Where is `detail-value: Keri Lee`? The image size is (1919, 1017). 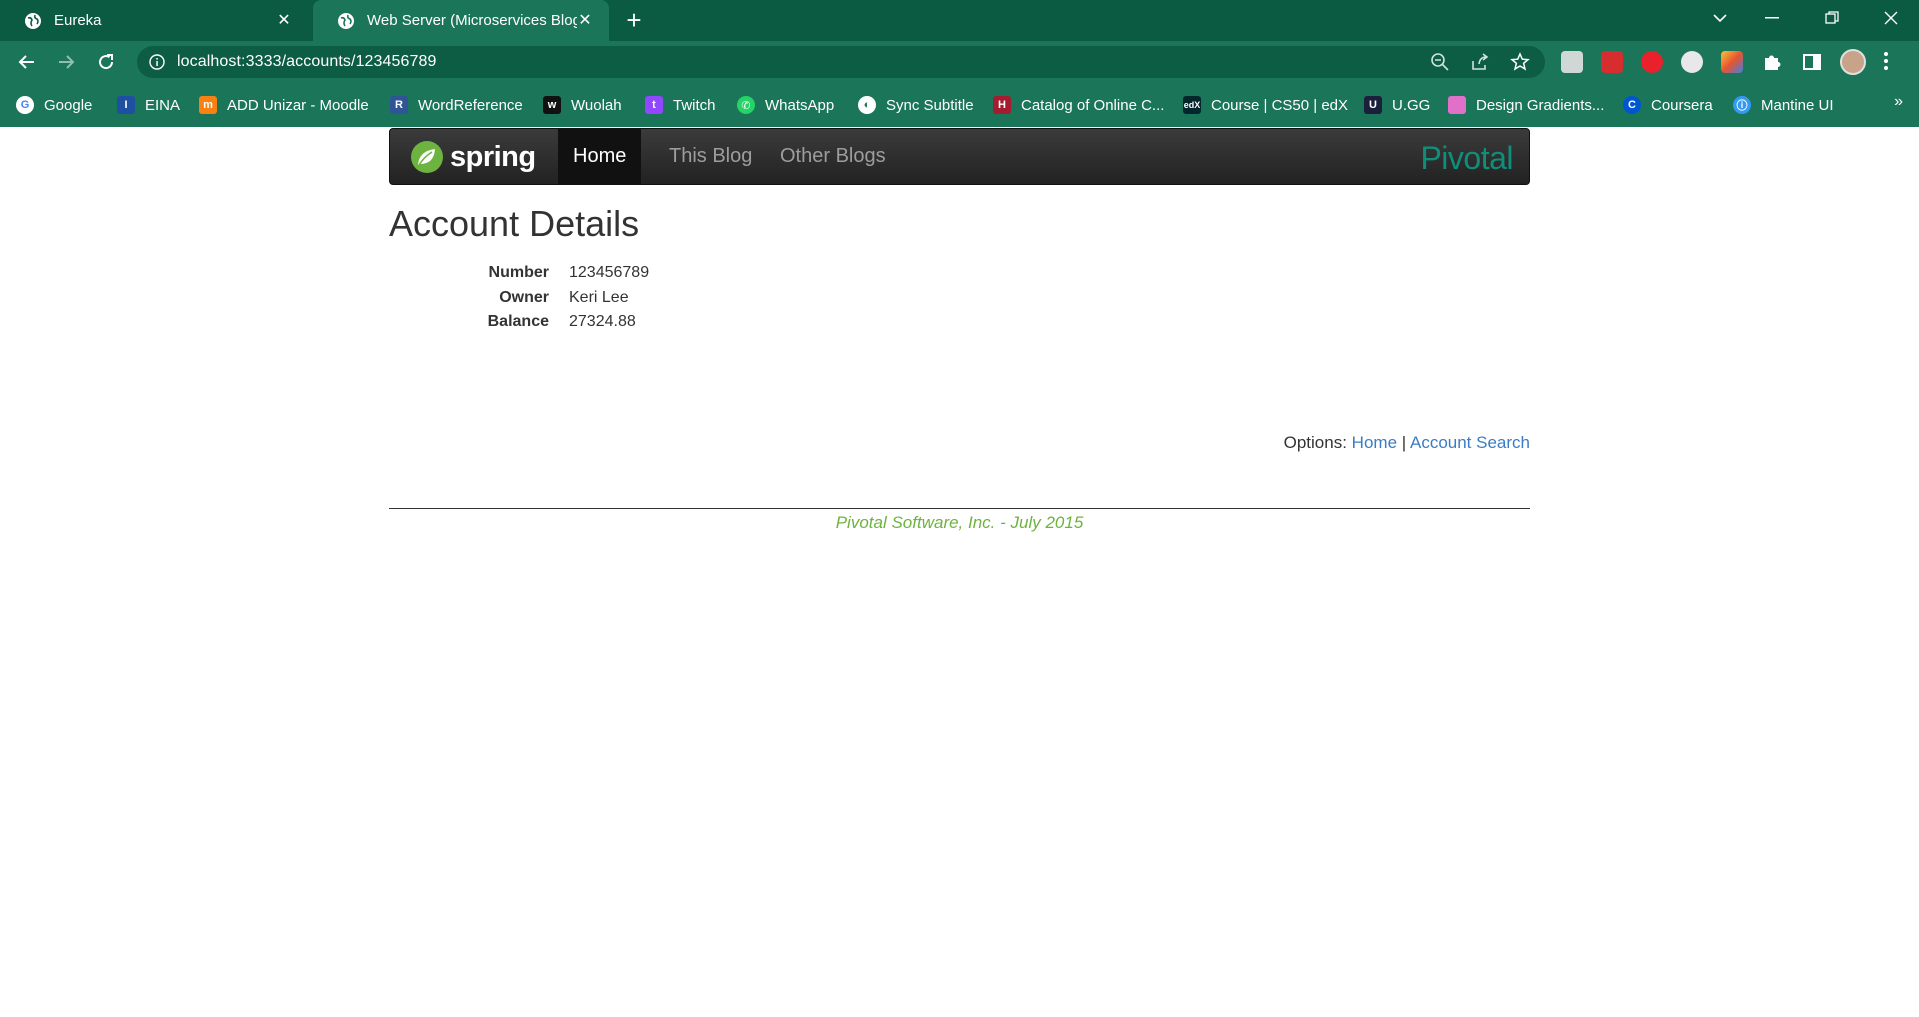
detail-value: Keri Lee is located at coordinates (599, 297).